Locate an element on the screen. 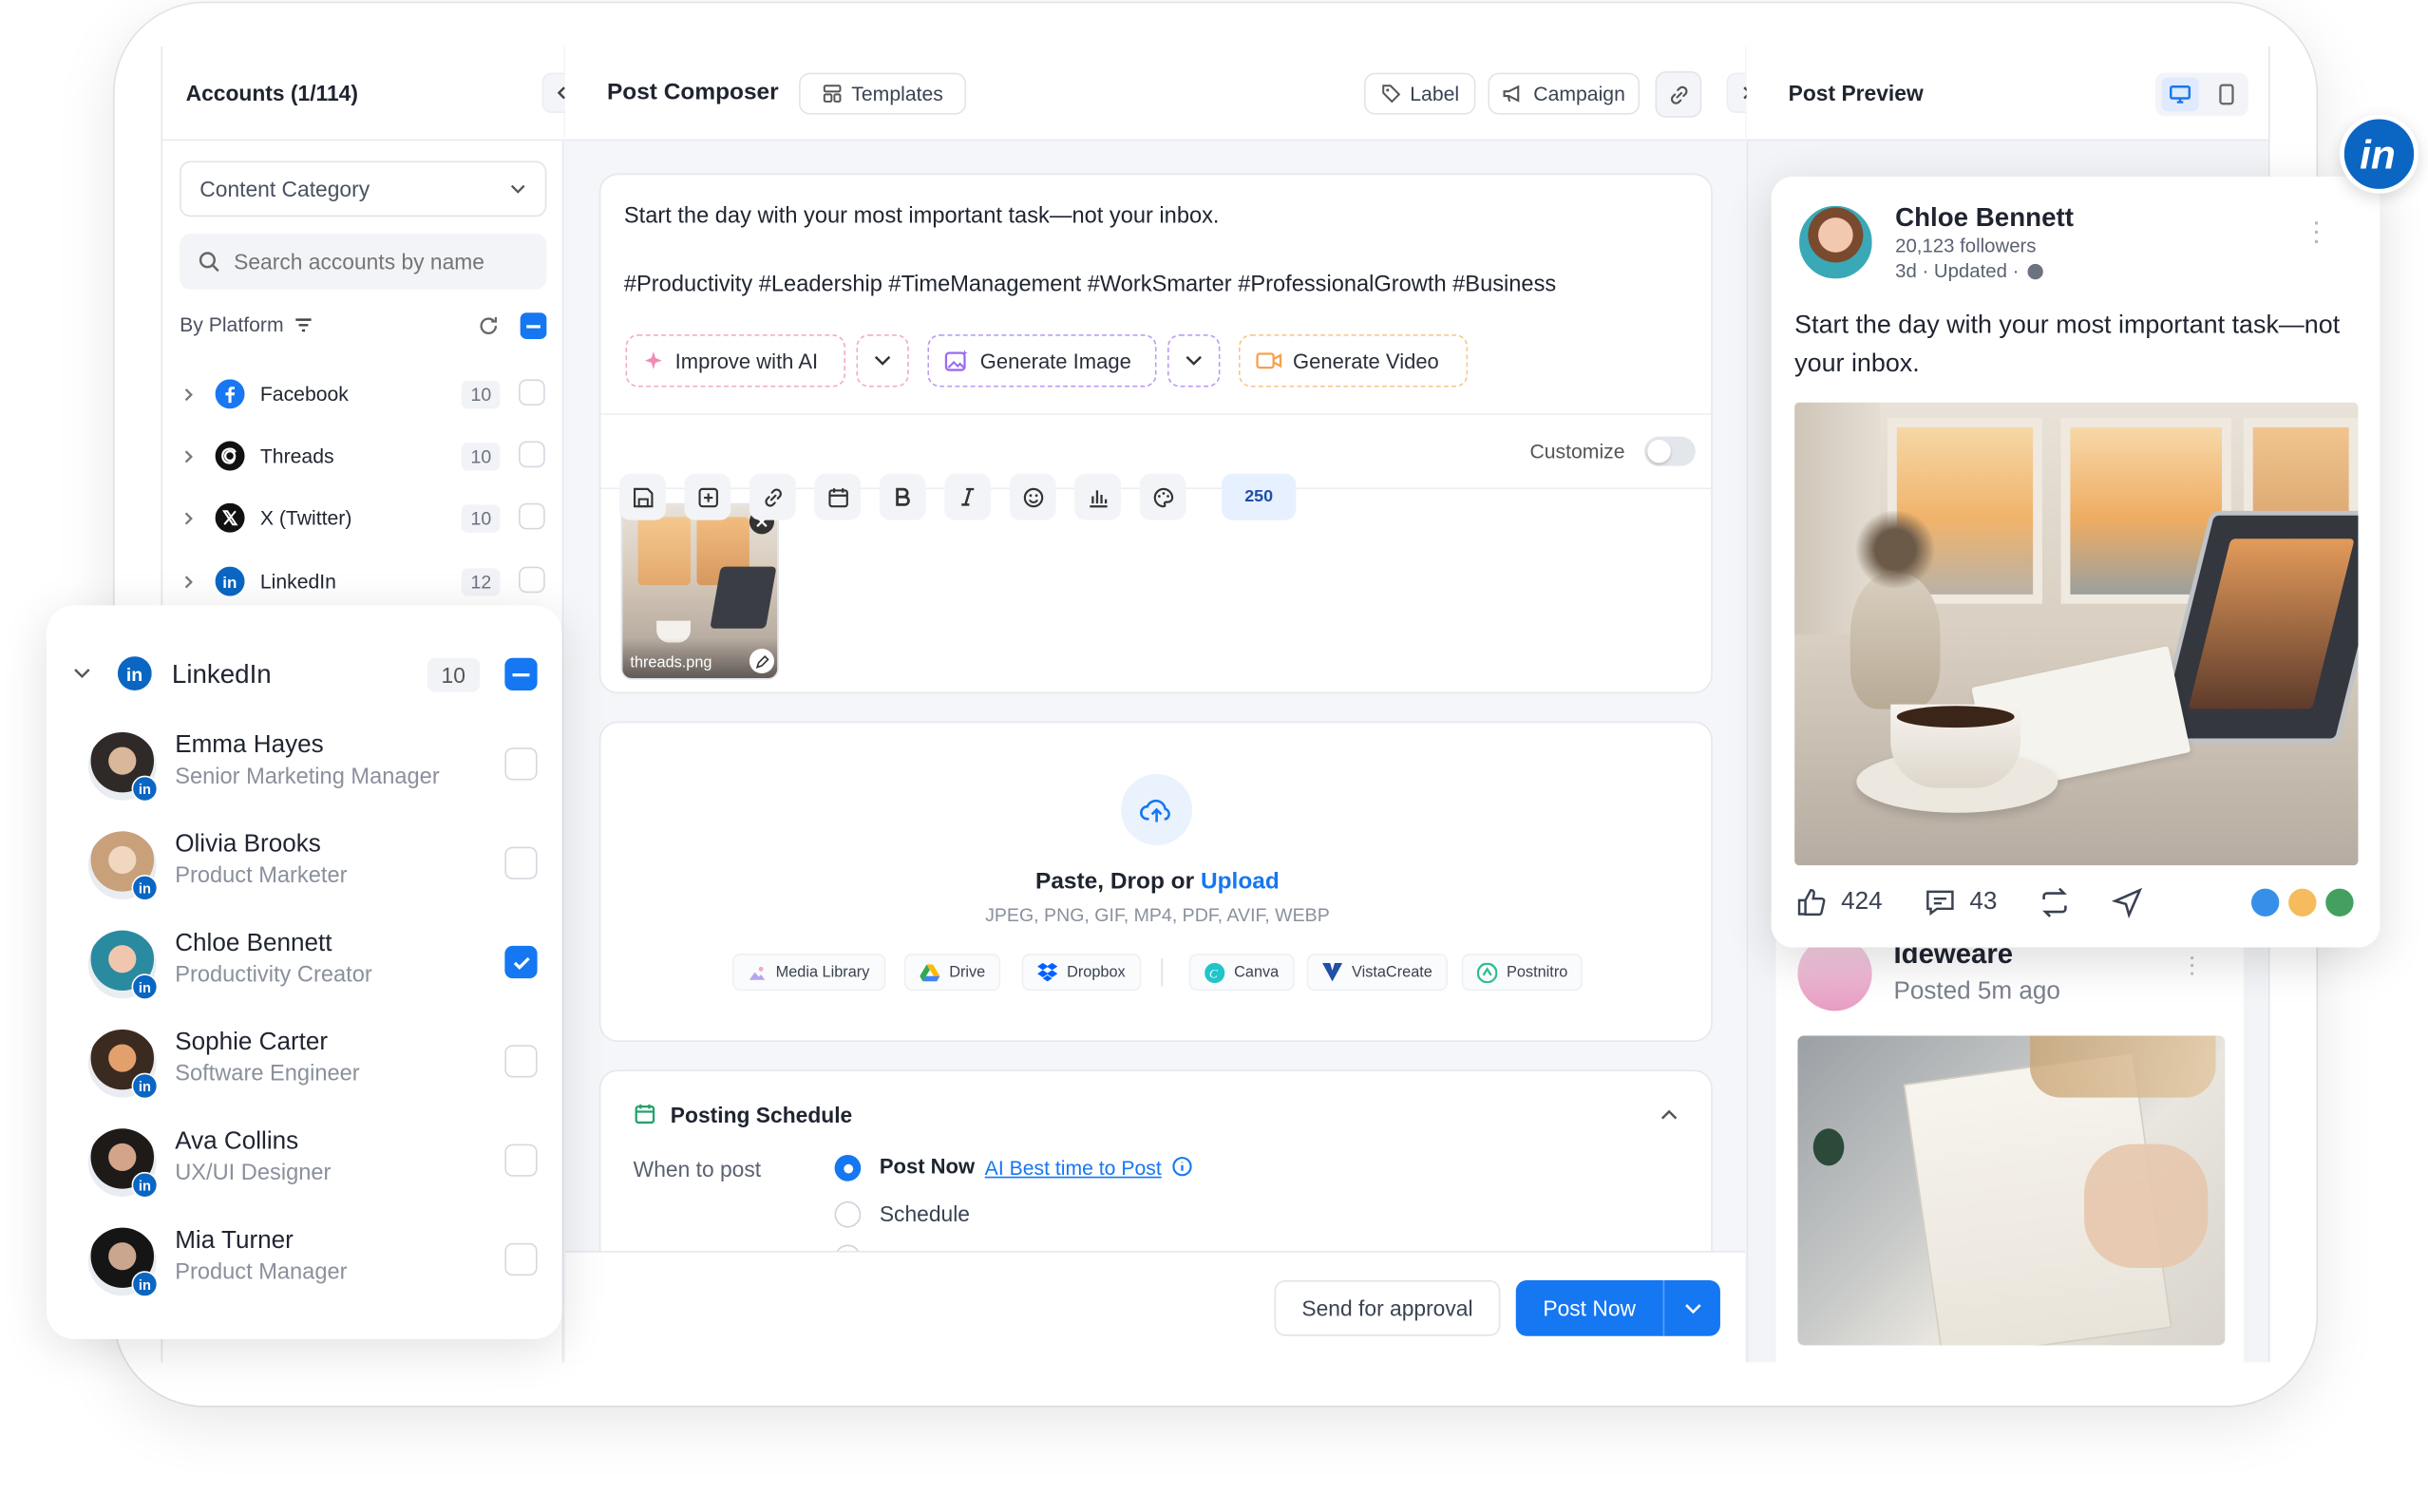 This screenshot has width=2428, height=1512. post-now-button: Post Now is located at coordinates (1590, 1308).